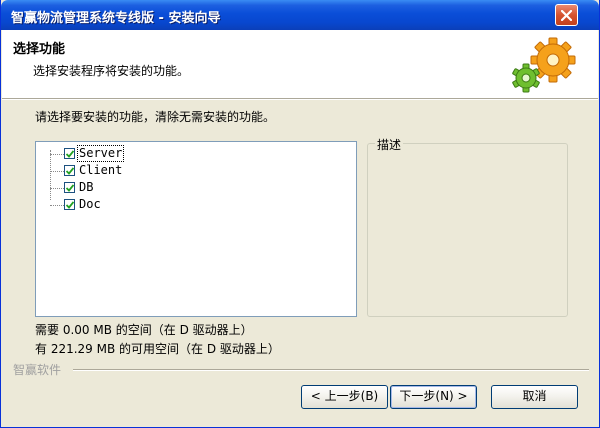  Describe the element at coordinates (37, 370) in the screenshot. I see `brand-label: 智赢软件` at that location.